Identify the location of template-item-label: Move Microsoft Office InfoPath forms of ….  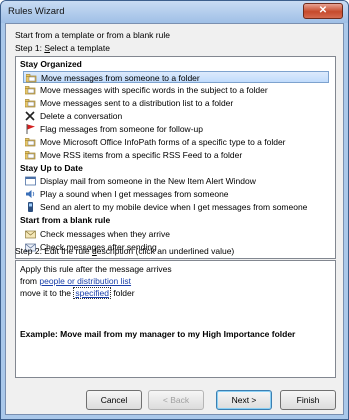
(163, 142).